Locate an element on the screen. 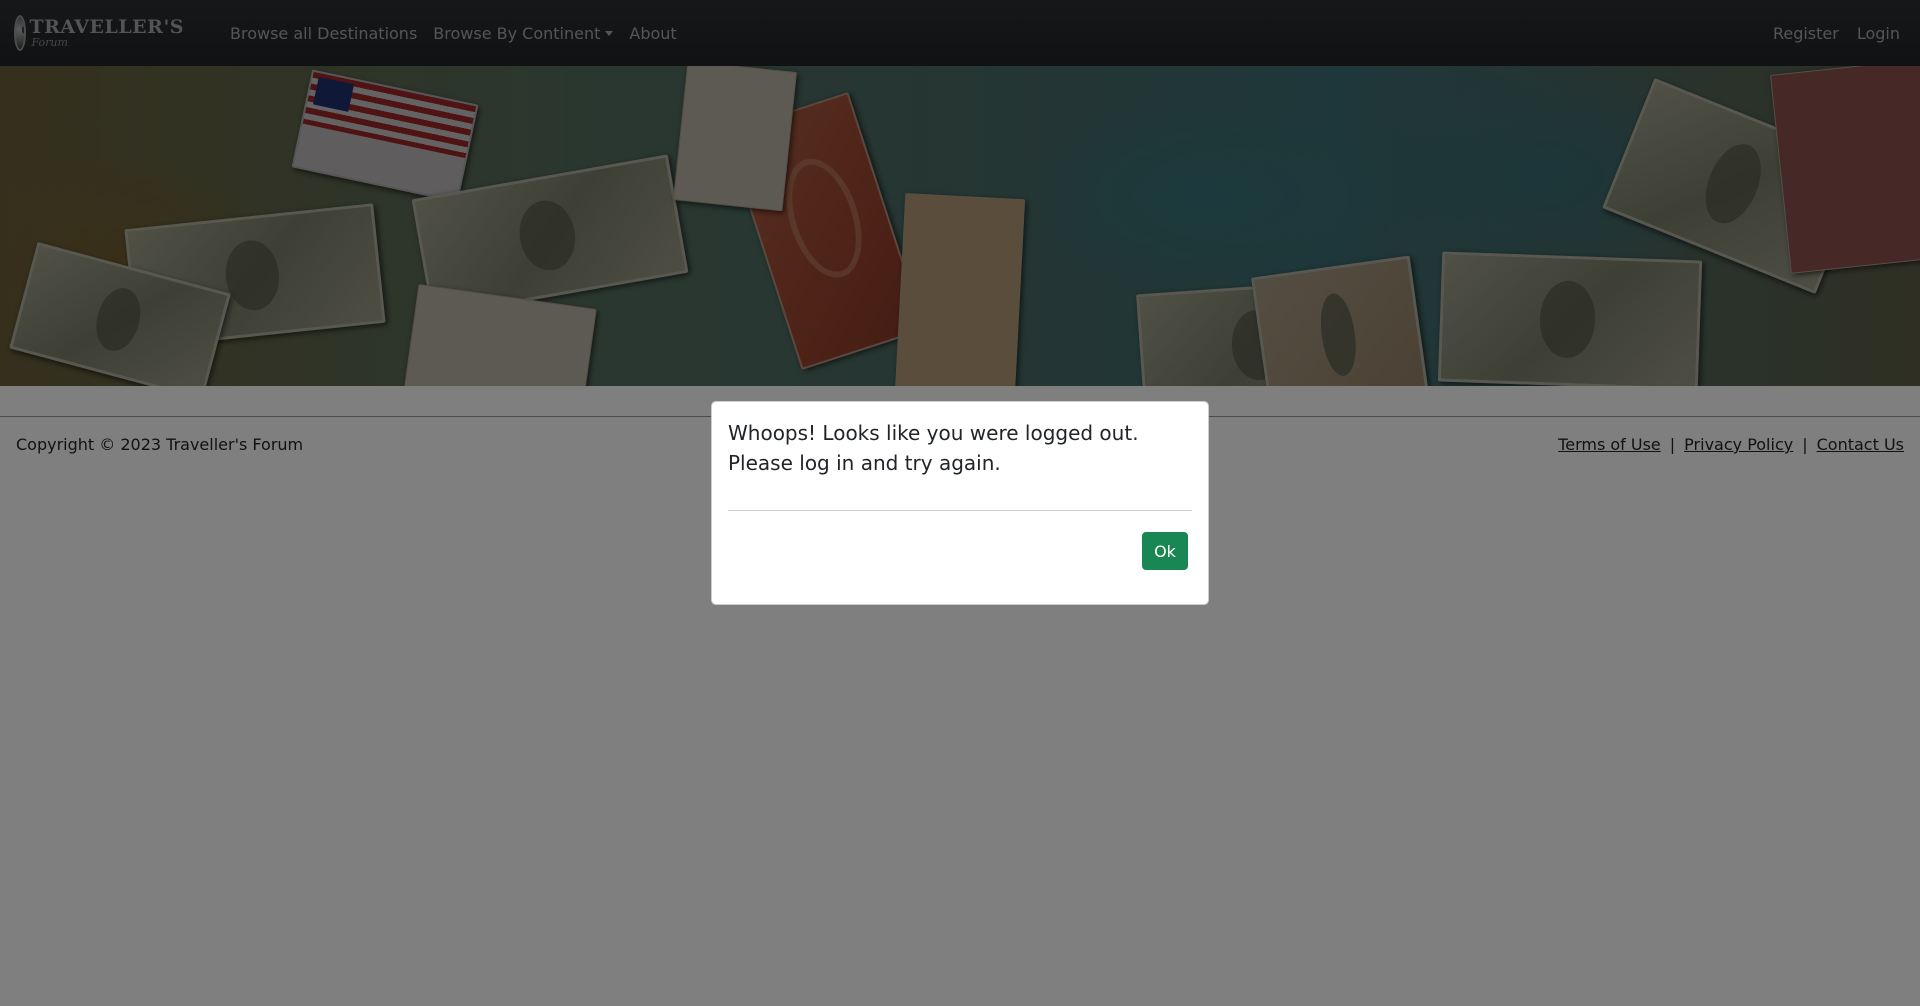 The image size is (1920, 1006). dialog-divider is located at coordinates (960, 510).